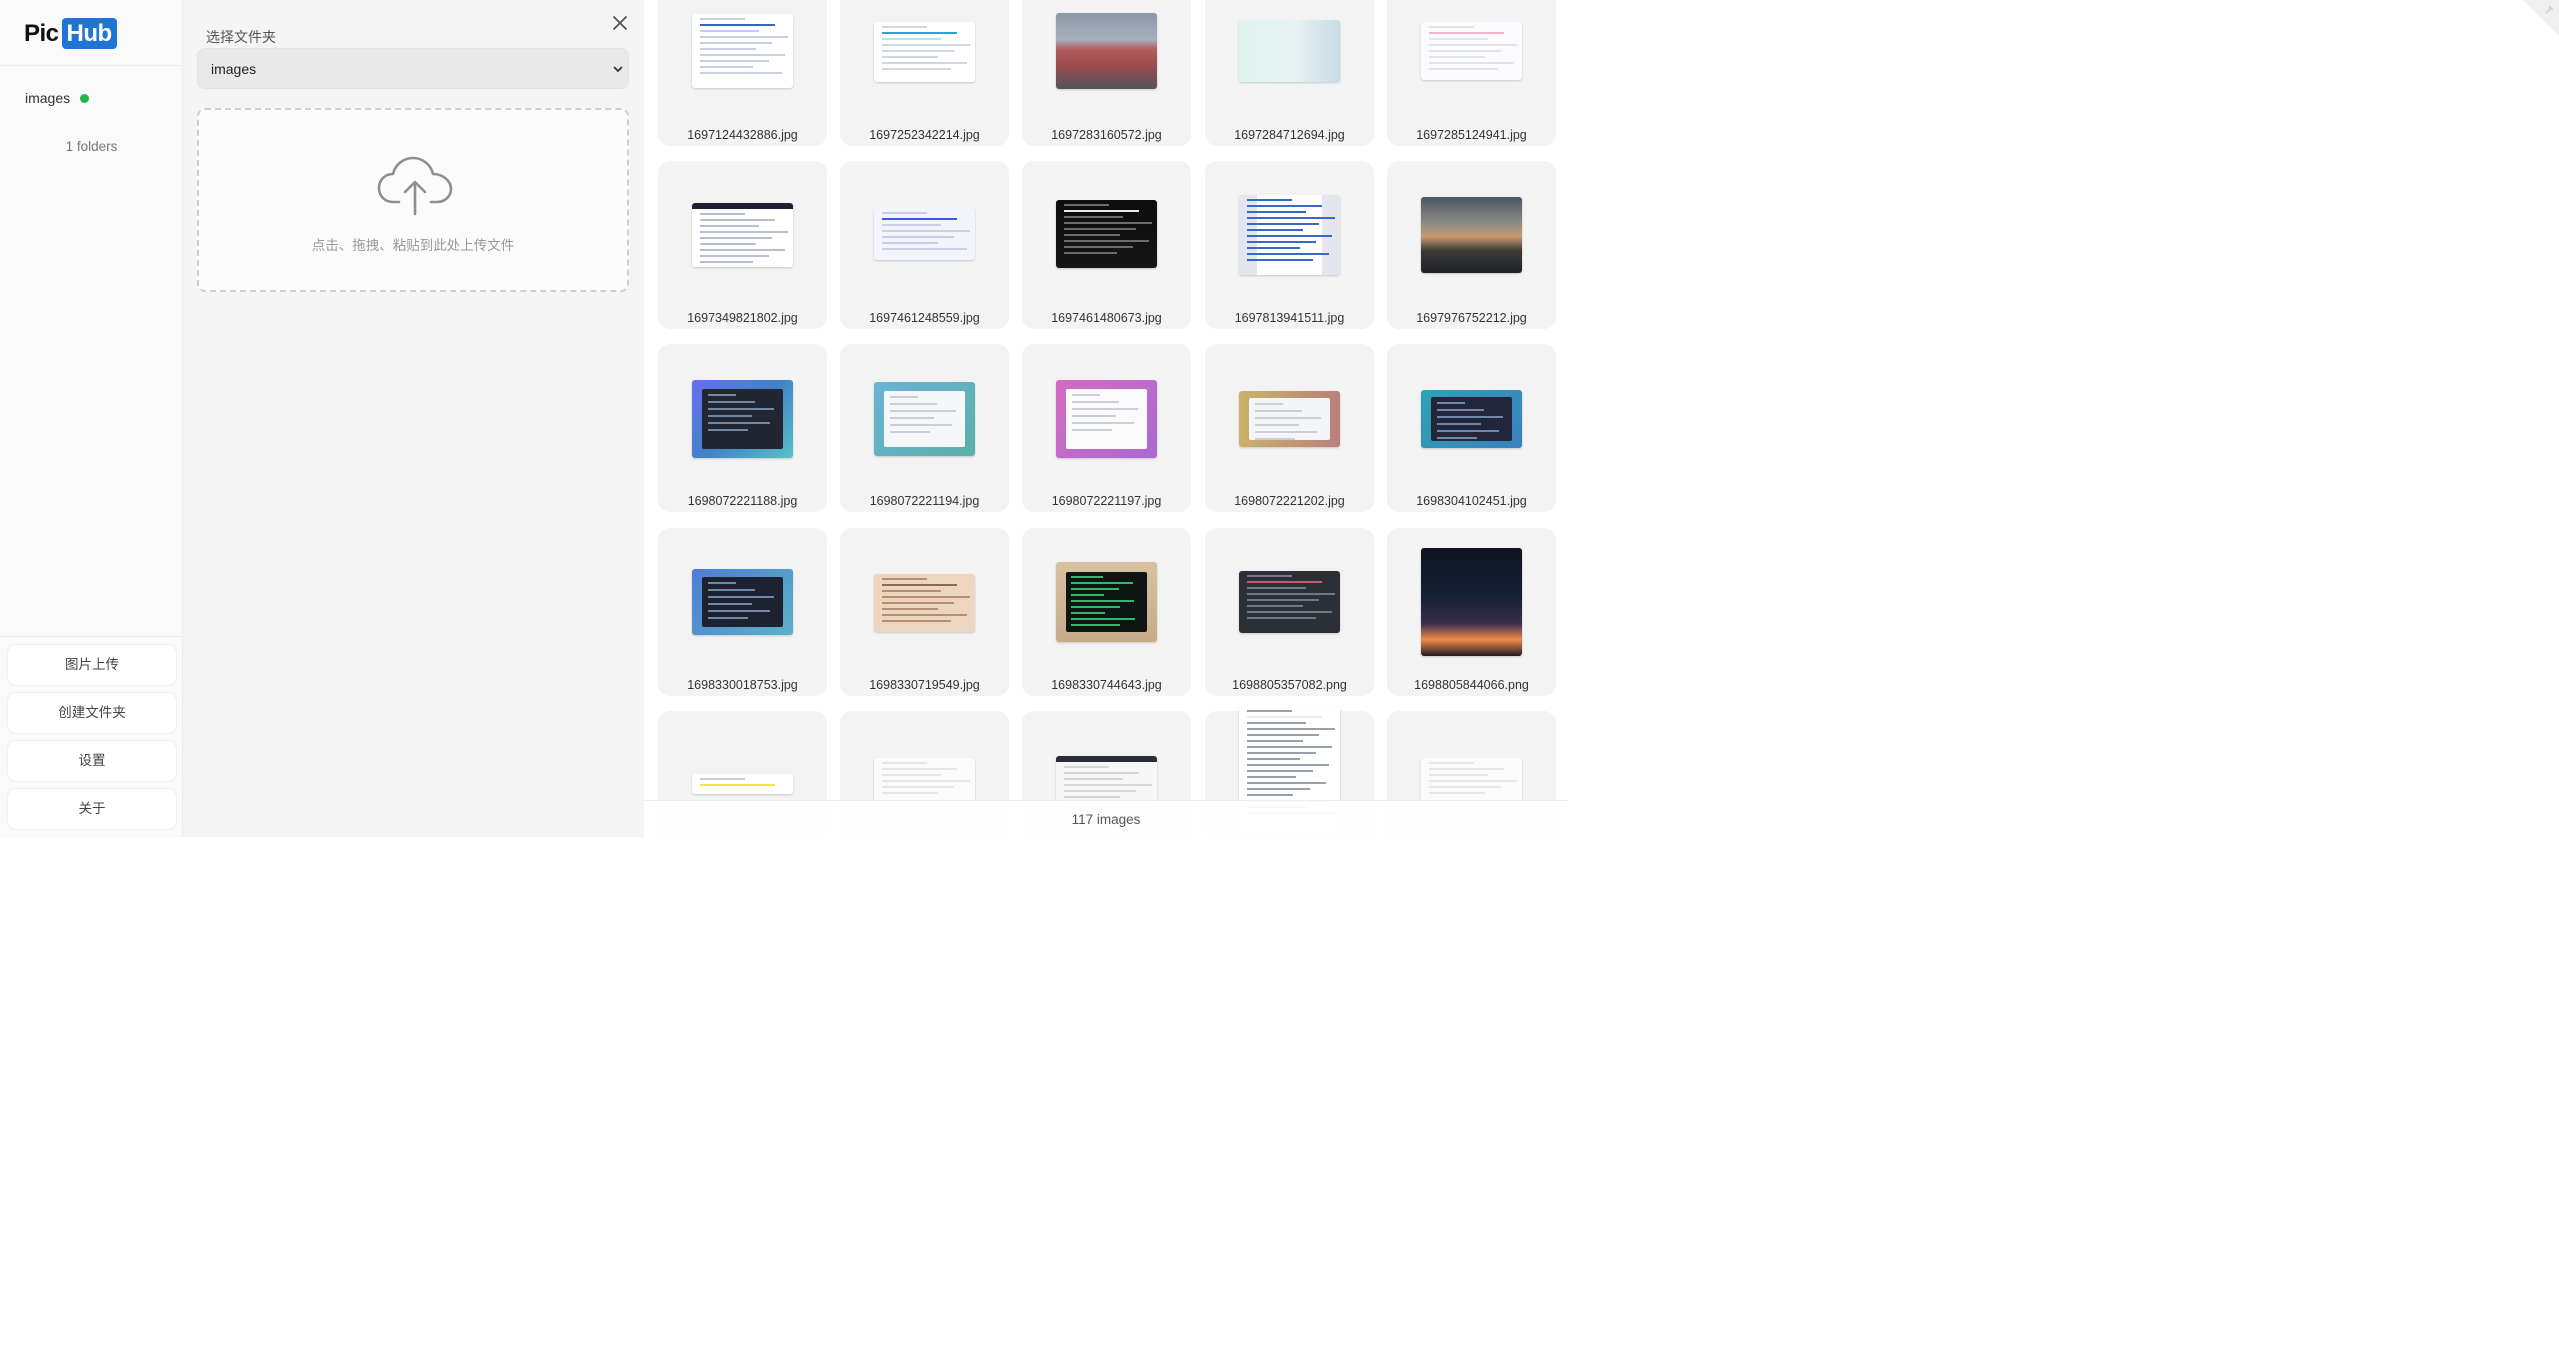  I want to click on image-filename: 1697461480673.jpg, so click(1106, 318).